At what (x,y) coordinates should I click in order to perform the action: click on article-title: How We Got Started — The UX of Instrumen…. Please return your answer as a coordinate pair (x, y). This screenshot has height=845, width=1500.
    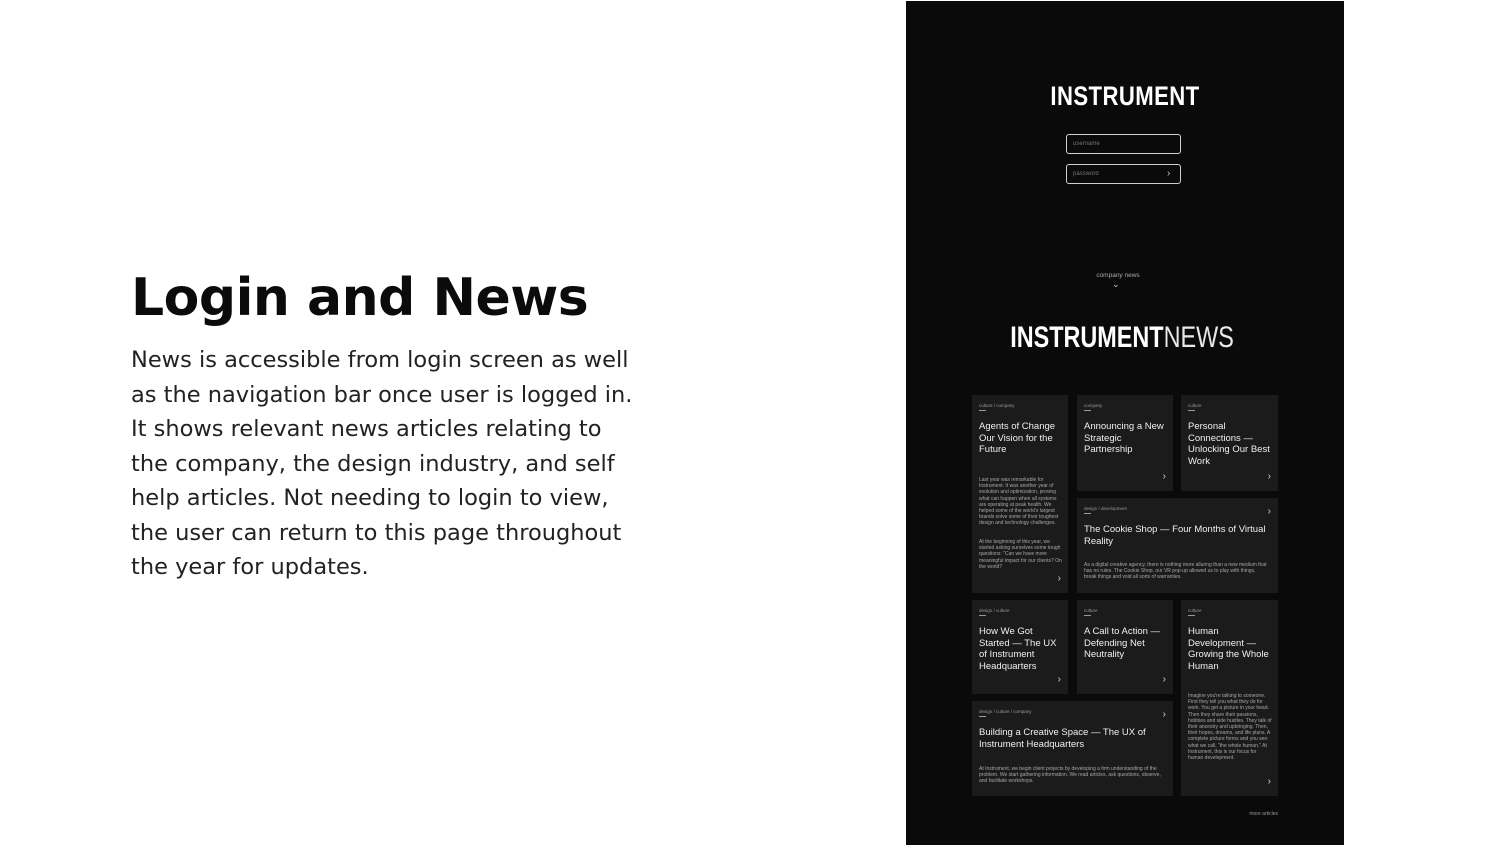
    Looking at the image, I should click on (1018, 649).